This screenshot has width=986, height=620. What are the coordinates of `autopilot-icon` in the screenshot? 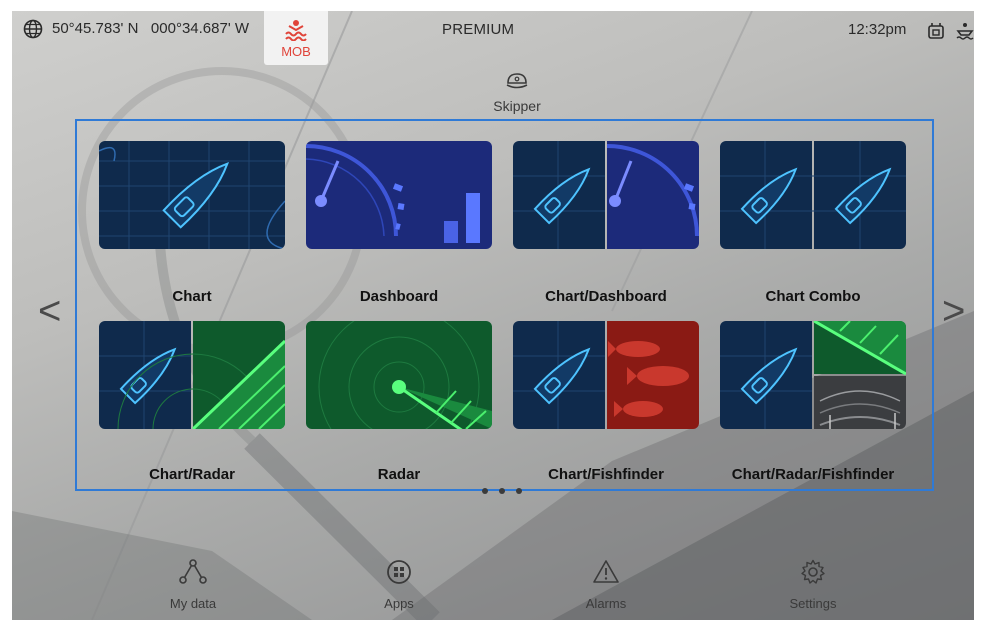 It's located at (936, 31).